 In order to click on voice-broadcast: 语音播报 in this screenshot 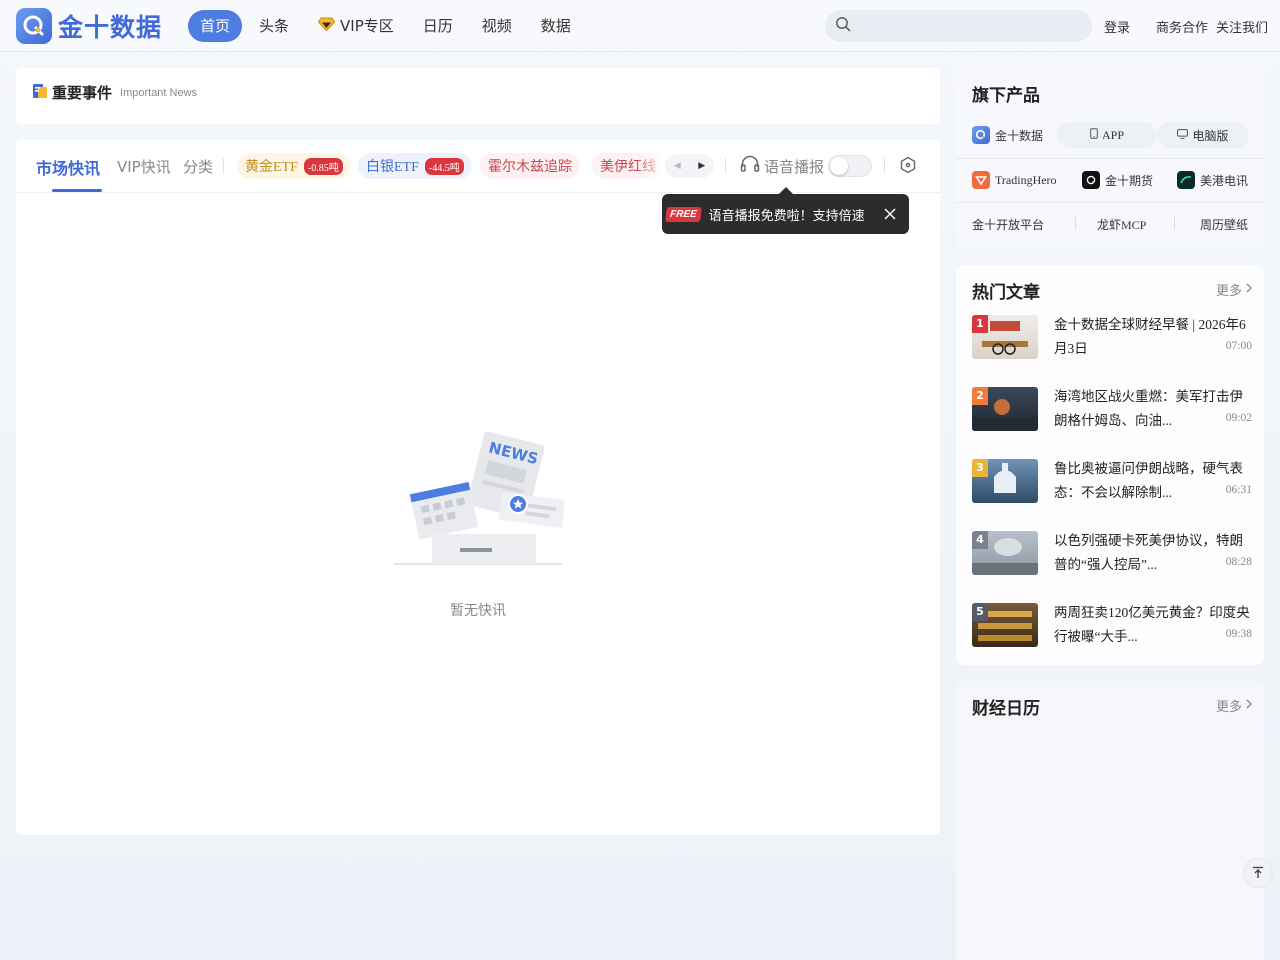, I will do `click(782, 166)`.